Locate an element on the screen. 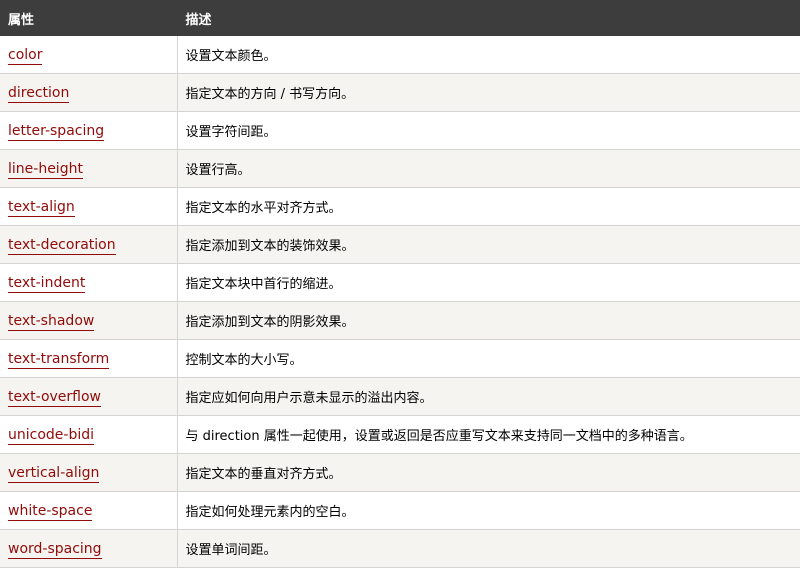 This screenshot has height=578, width=800. description-cell: 指定文本的垂直对齐方式。 is located at coordinates (488, 472).